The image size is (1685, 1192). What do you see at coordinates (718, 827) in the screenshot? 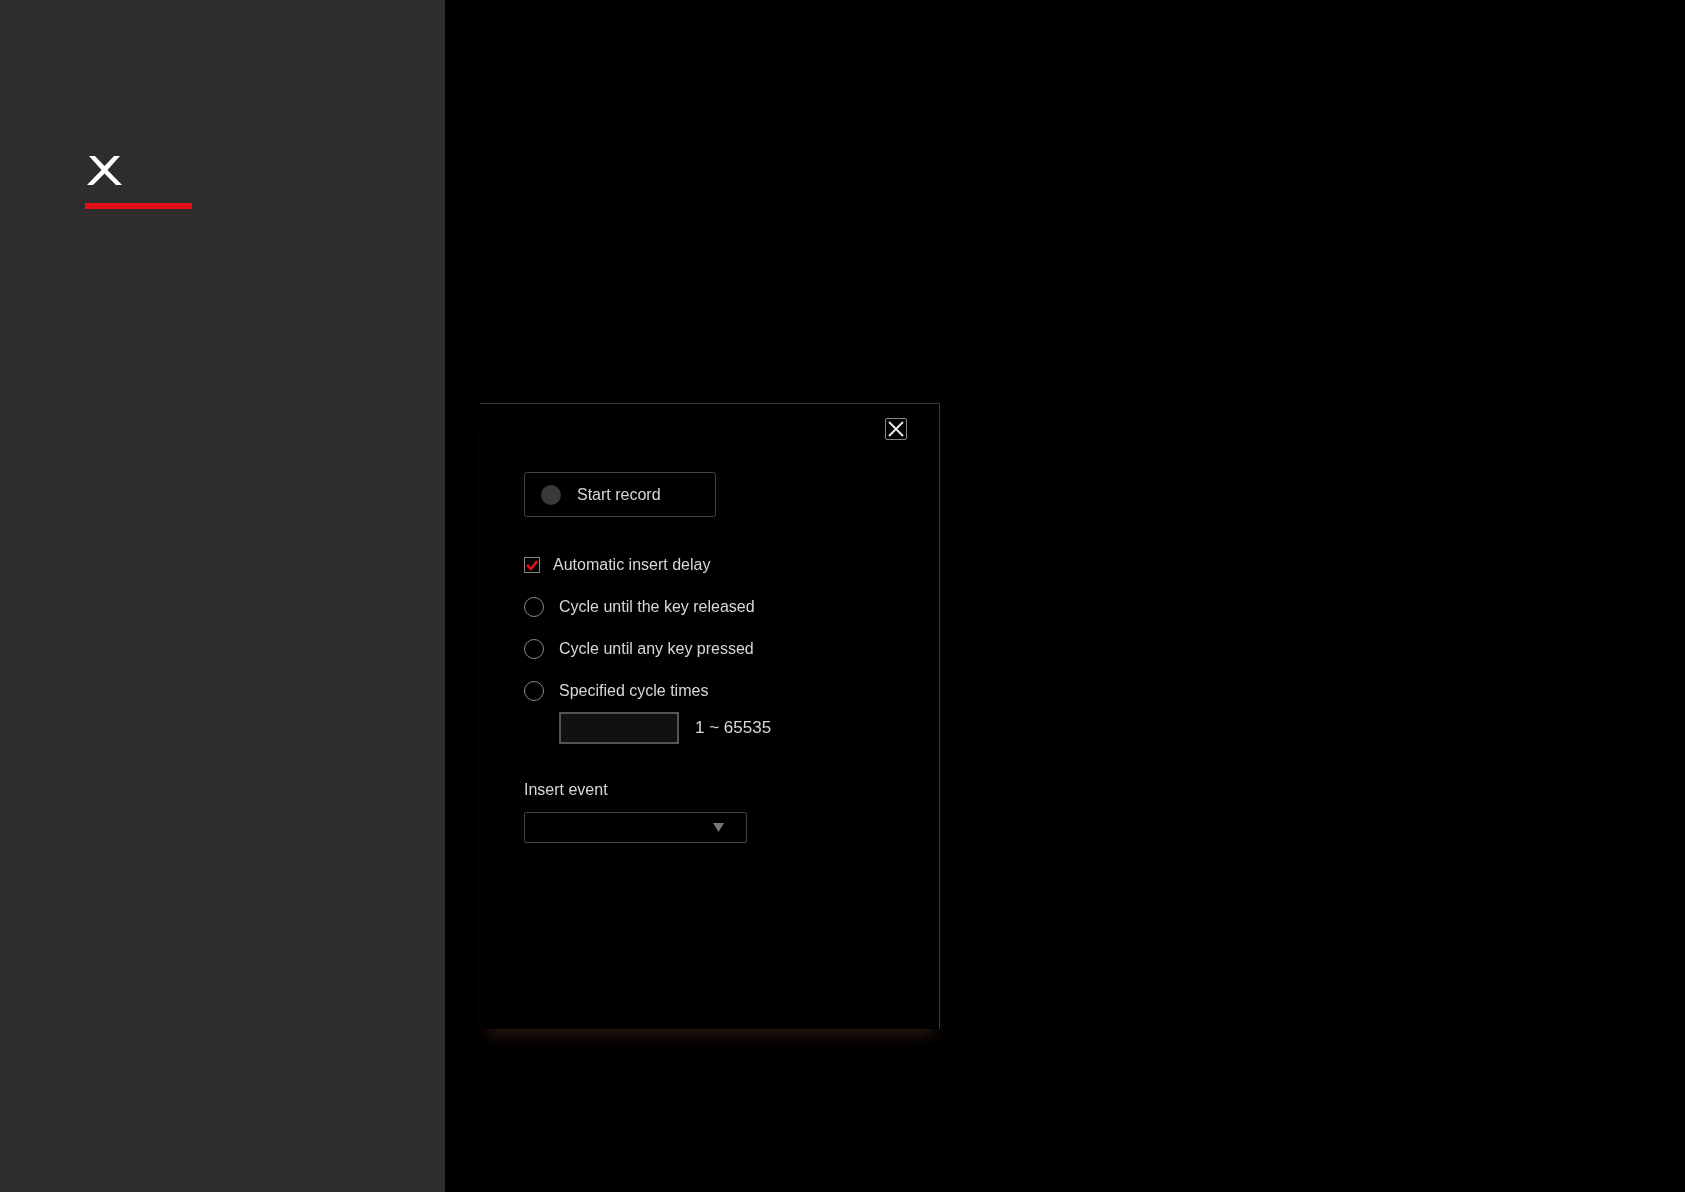
I see `dropdown-caret-icon` at bounding box center [718, 827].